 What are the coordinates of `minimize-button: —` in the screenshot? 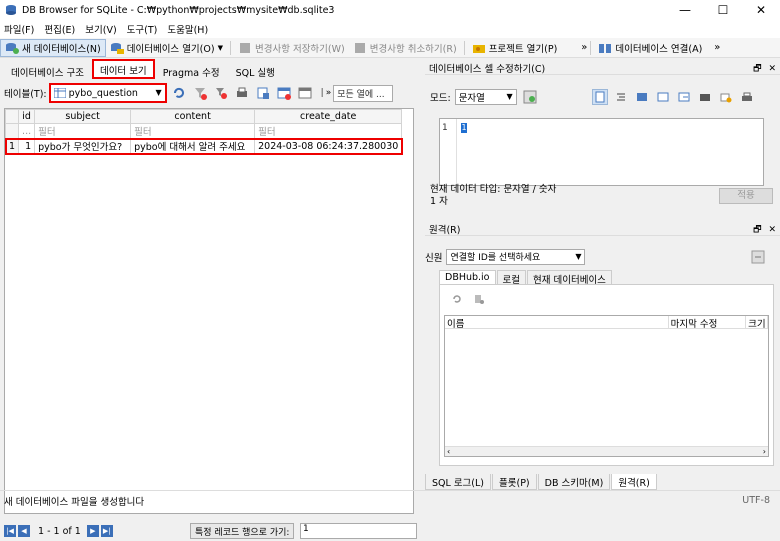 It's located at (685, 10).